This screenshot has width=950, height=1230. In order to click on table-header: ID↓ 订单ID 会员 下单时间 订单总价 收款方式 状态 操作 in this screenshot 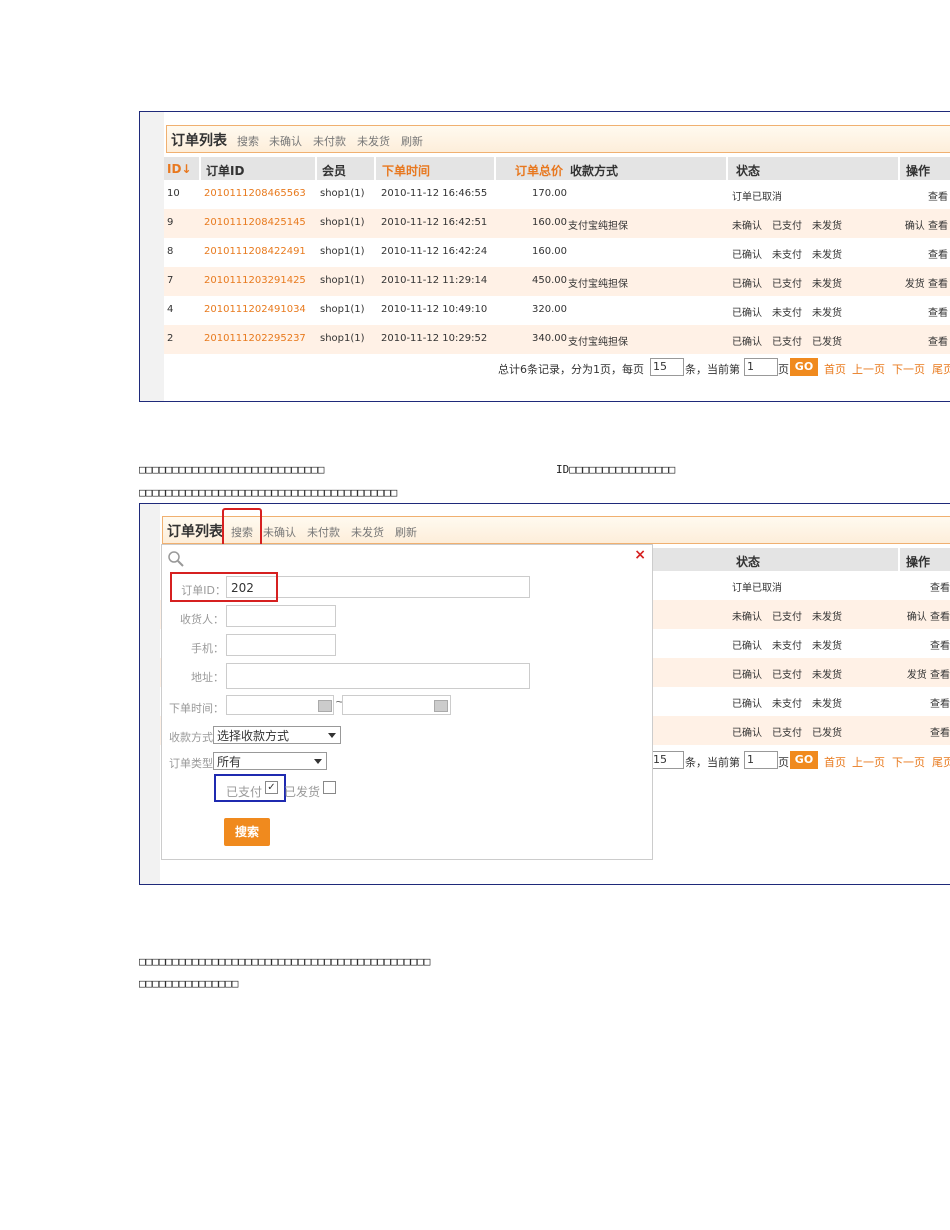, I will do `click(557, 168)`.